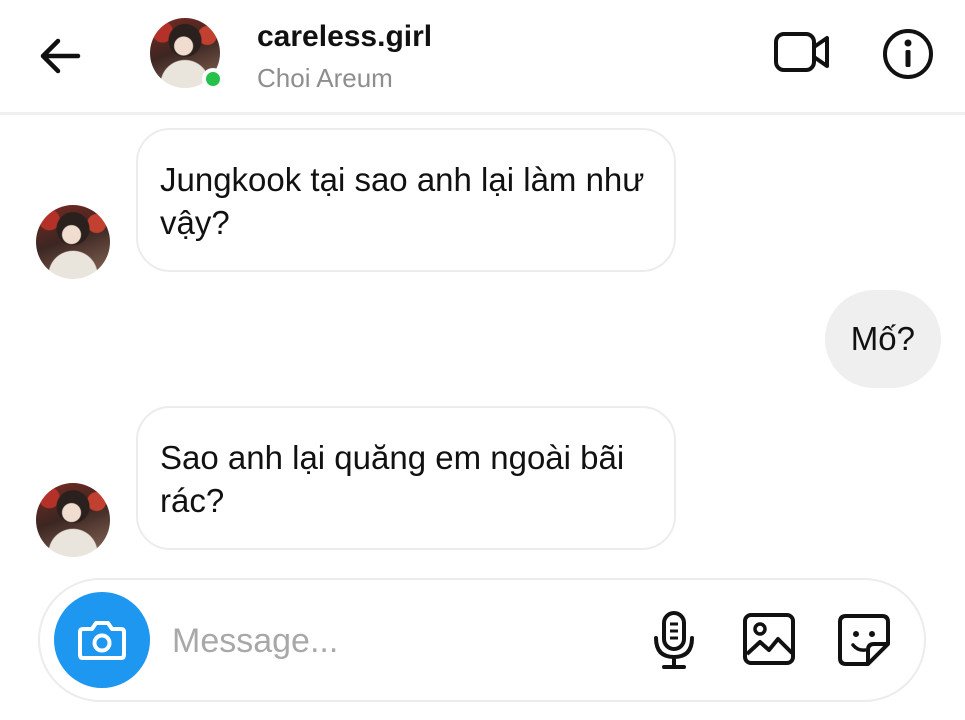 The height and width of the screenshot is (720, 965). I want to click on camera-icon, so click(102, 640).